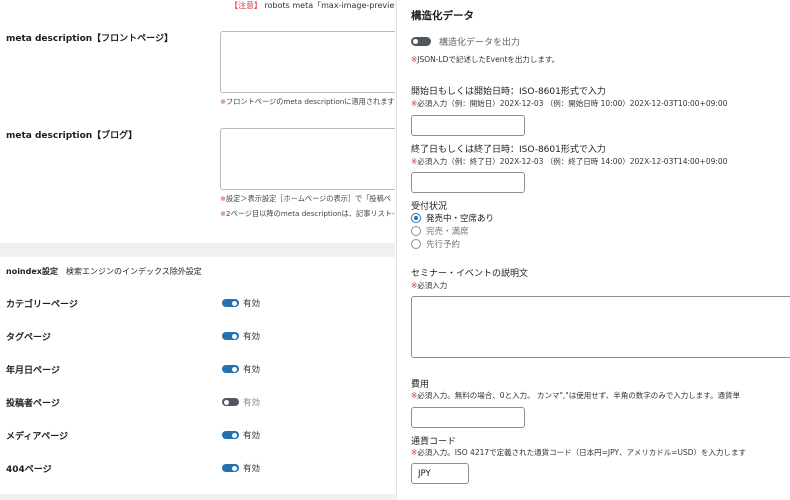  I want to click on event-description-label: セミナー・イベントの説明文, so click(470, 274).